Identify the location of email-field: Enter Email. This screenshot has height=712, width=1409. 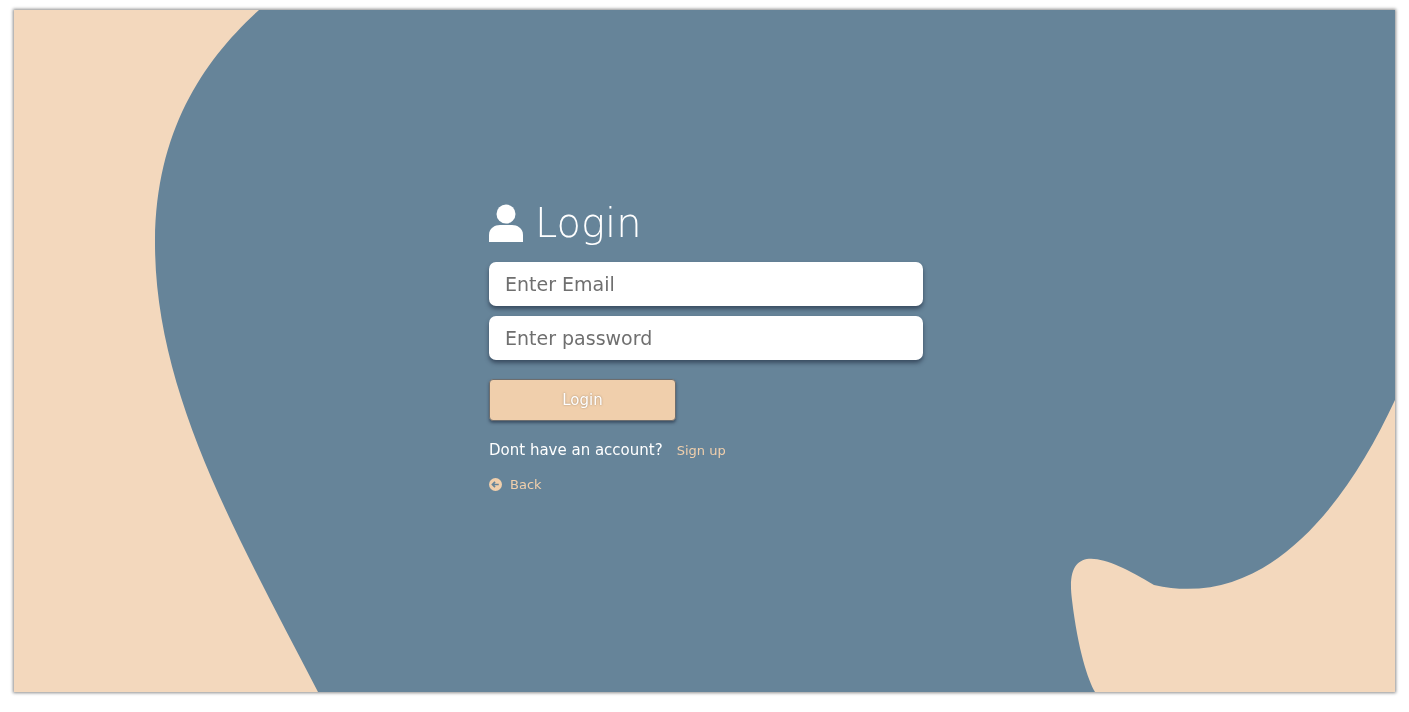
(706, 284).